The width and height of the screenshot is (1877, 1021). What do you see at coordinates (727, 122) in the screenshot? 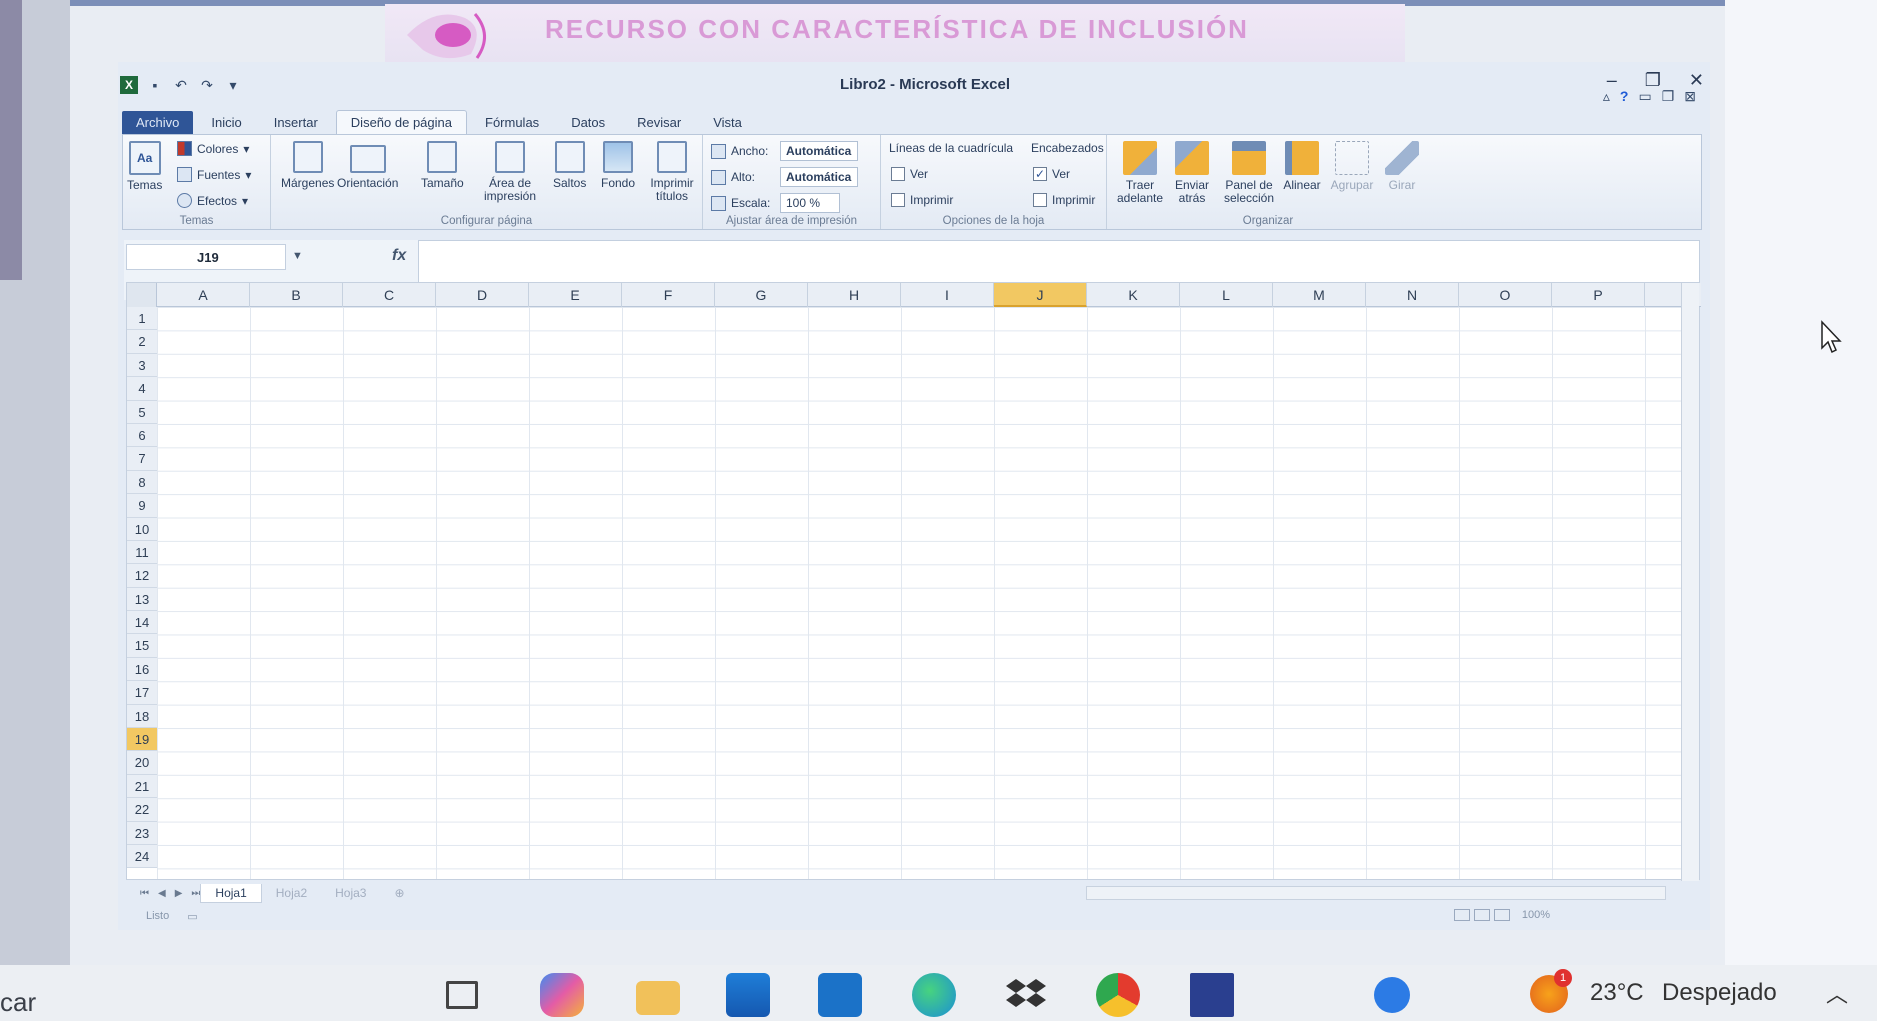
I see `tab-vista: Vista` at bounding box center [727, 122].